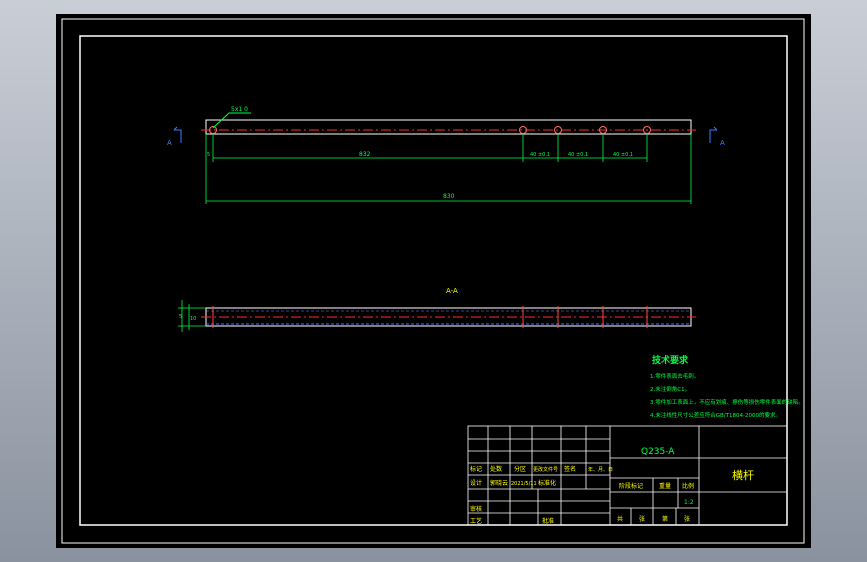  Describe the element at coordinates (670, 360) in the screenshot. I see `notes-title: 技术要求` at that location.